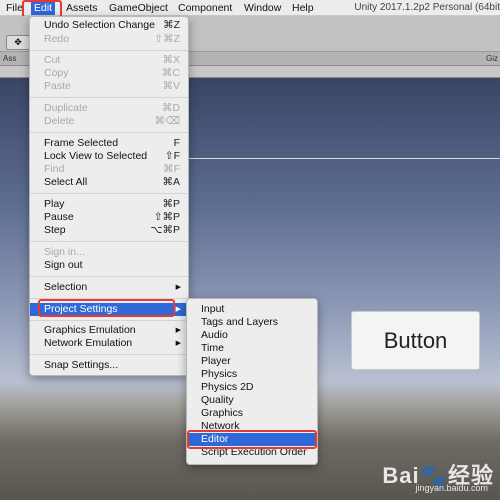  I want to click on menu-item-project-settings: Project Settings ▶, so click(109, 309).